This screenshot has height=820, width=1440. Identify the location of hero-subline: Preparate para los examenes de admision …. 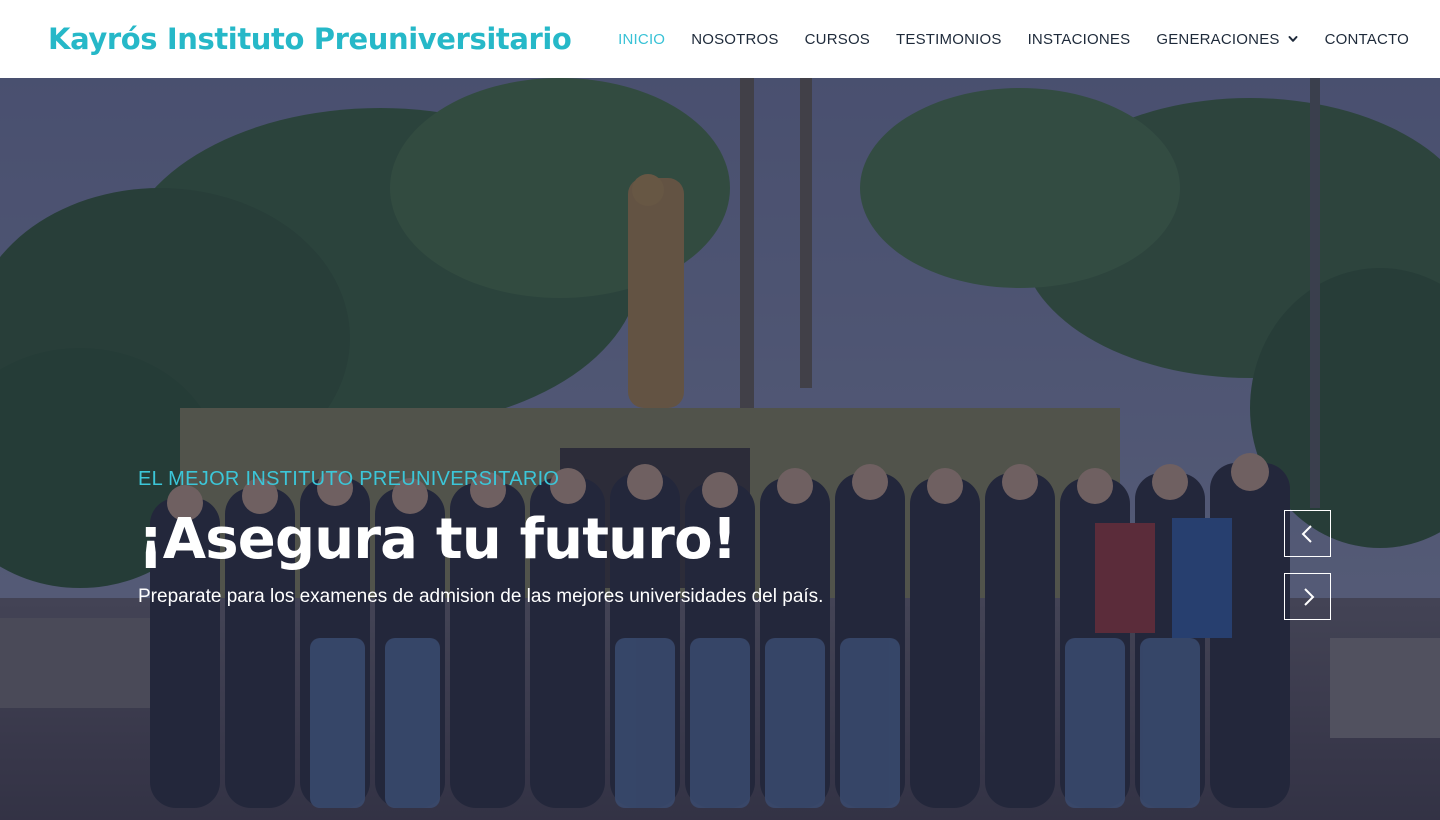
(481, 597).